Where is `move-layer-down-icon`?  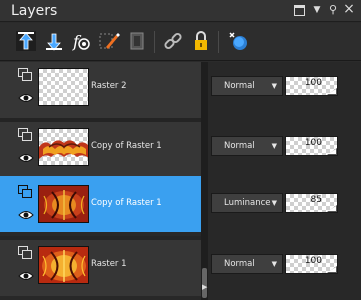
move-layer-down-icon is located at coordinates (54, 41).